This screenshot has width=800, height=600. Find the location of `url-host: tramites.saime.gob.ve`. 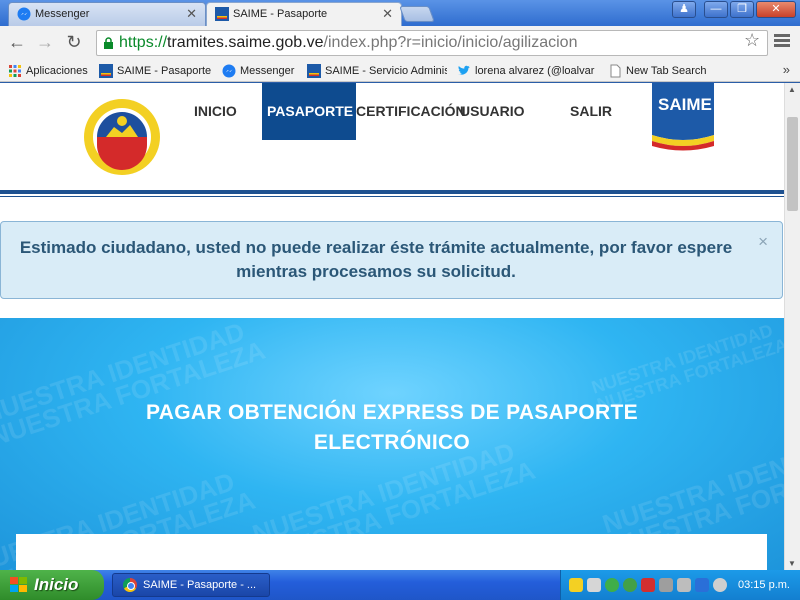

url-host: tramites.saime.gob.ve is located at coordinates (245, 42).